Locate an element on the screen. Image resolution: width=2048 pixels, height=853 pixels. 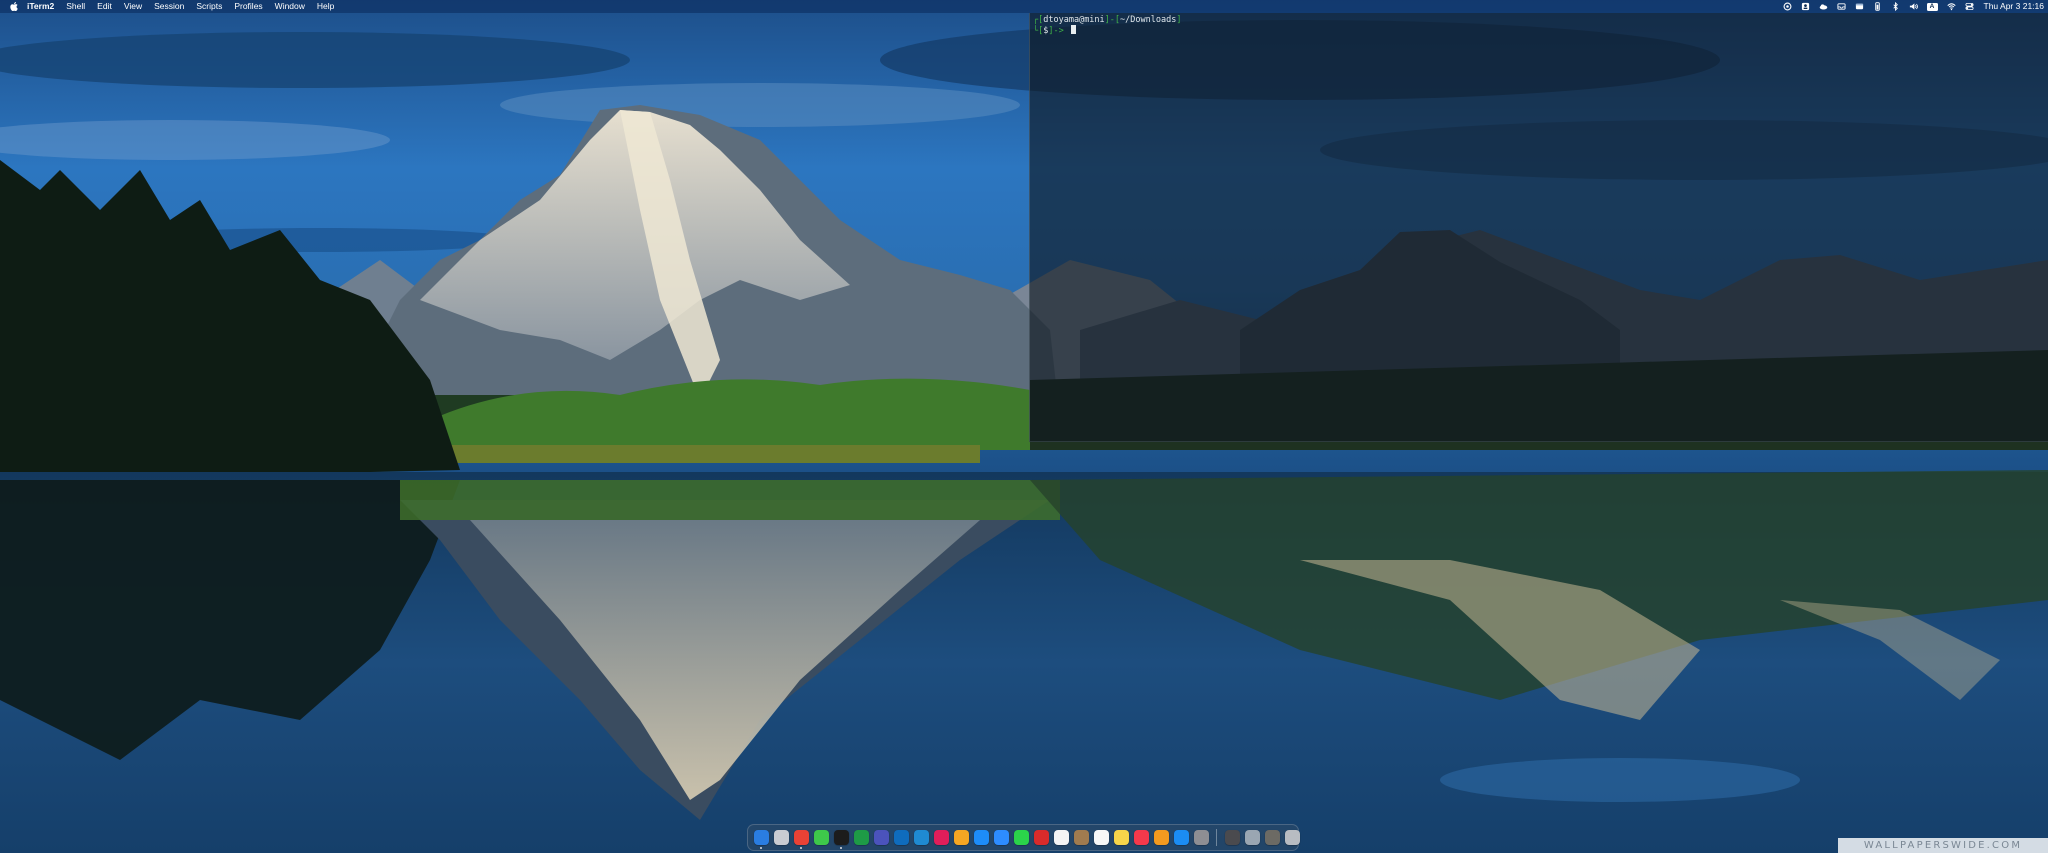
tray-icon is located at coordinates (1841, 6).